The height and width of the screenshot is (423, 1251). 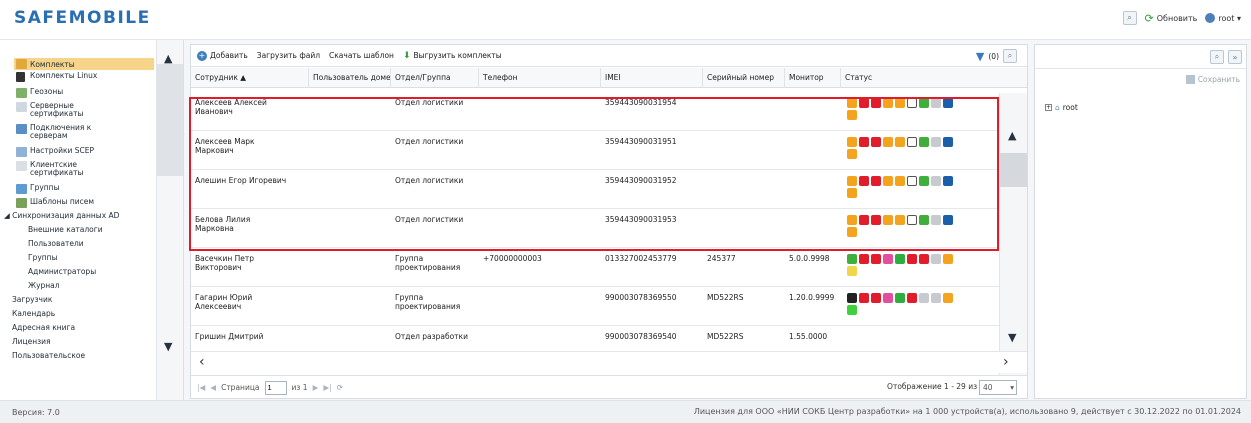 I want to click on grid-vertical-scrollbar: ▲ ▼, so click(x=1013, y=234).